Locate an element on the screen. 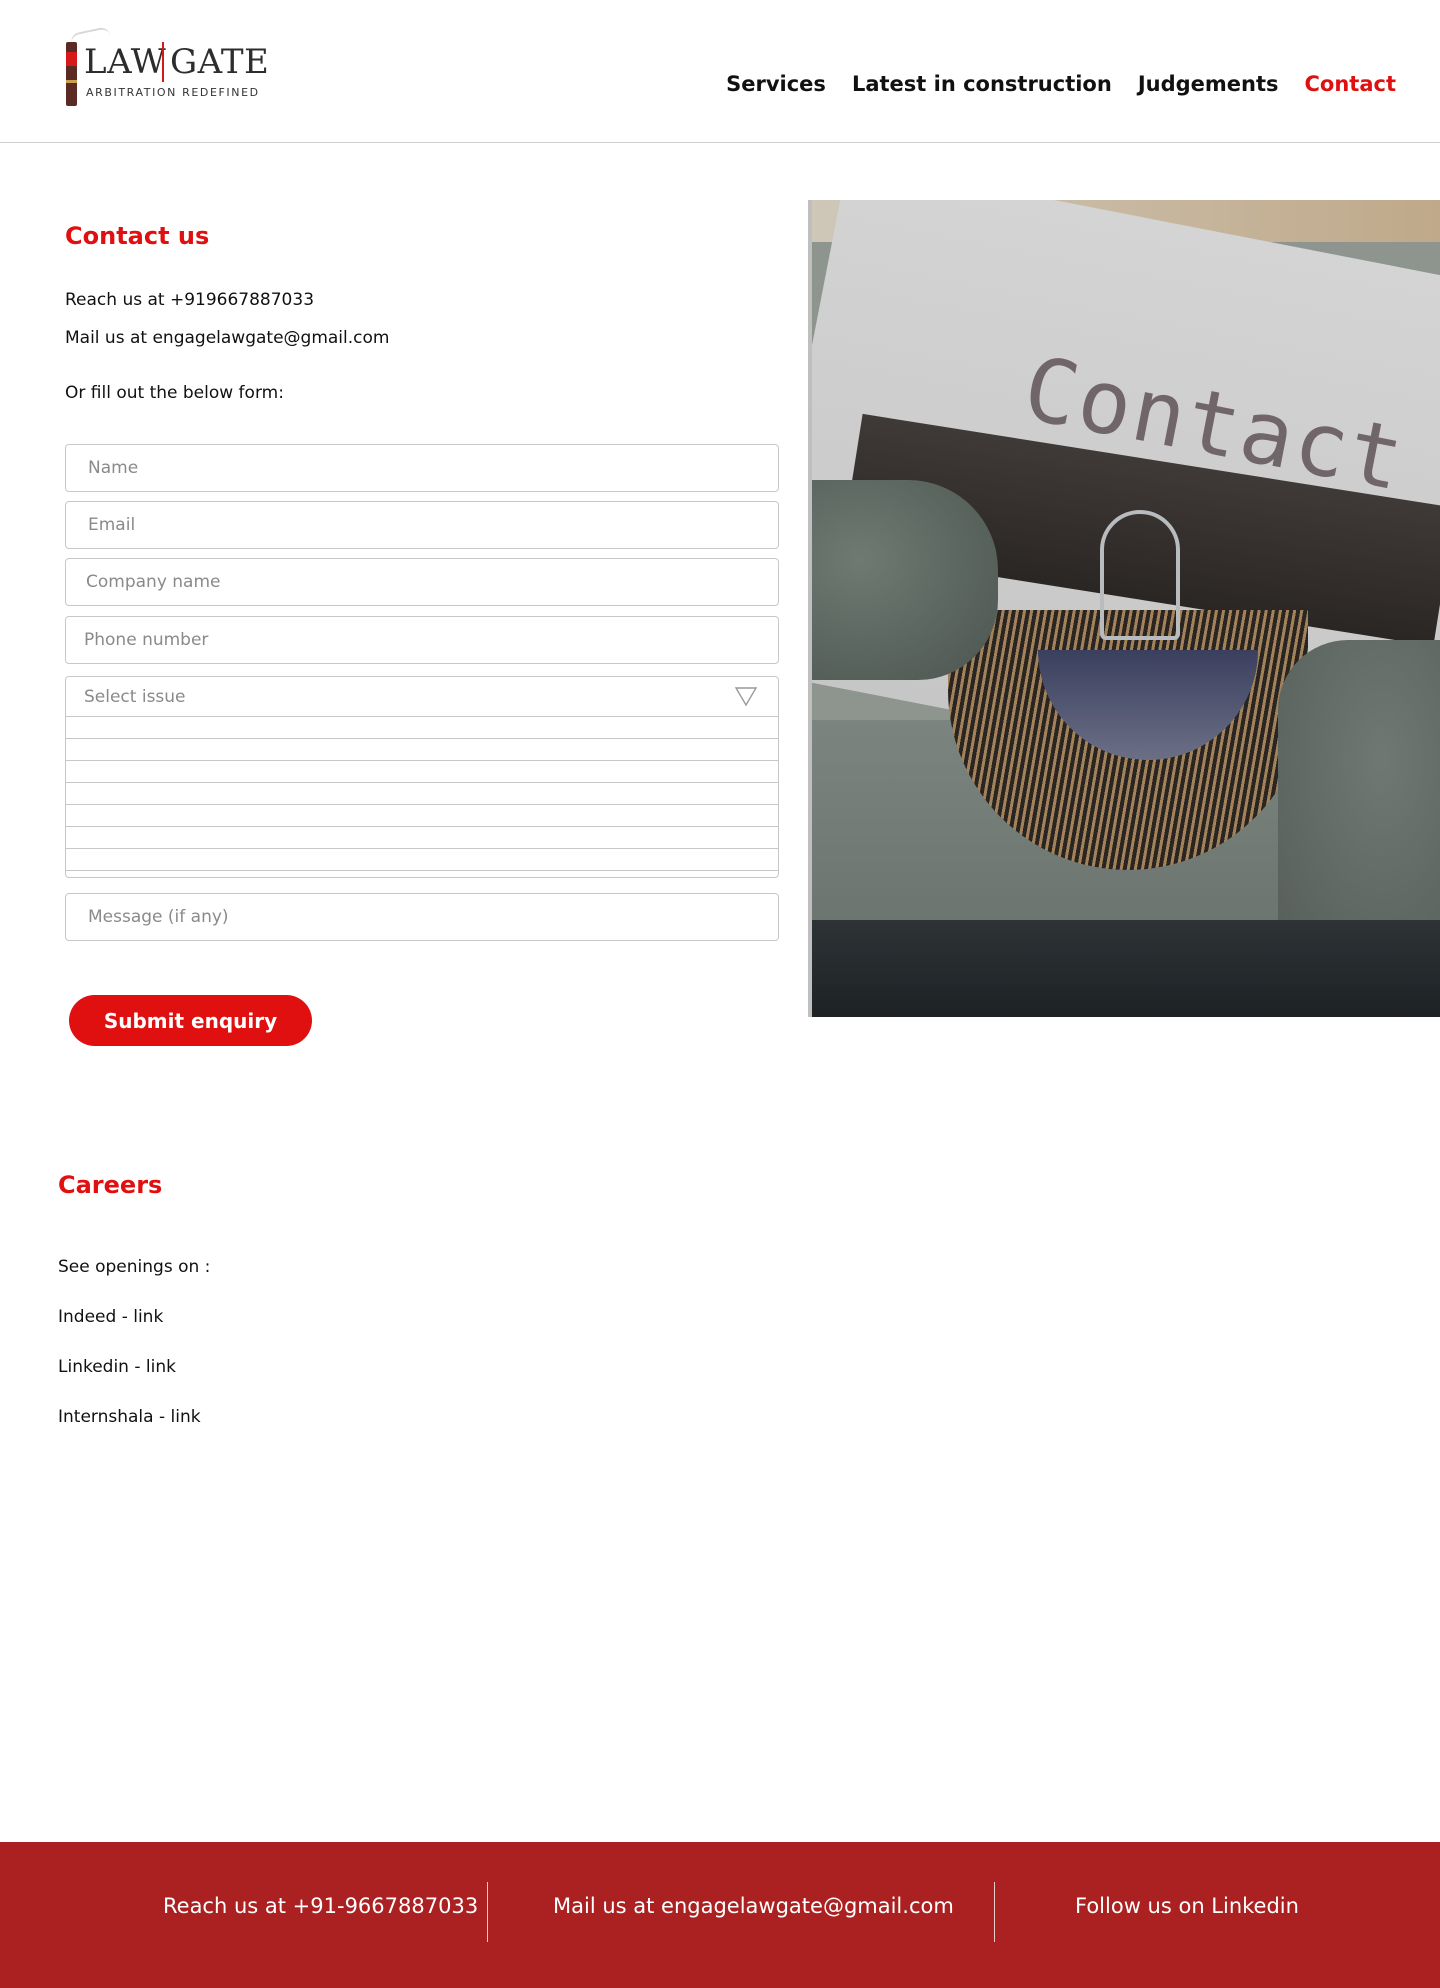  lawgate-logo: LAW GATE ARBITRATION REDEFINED is located at coordinates (169, 68).